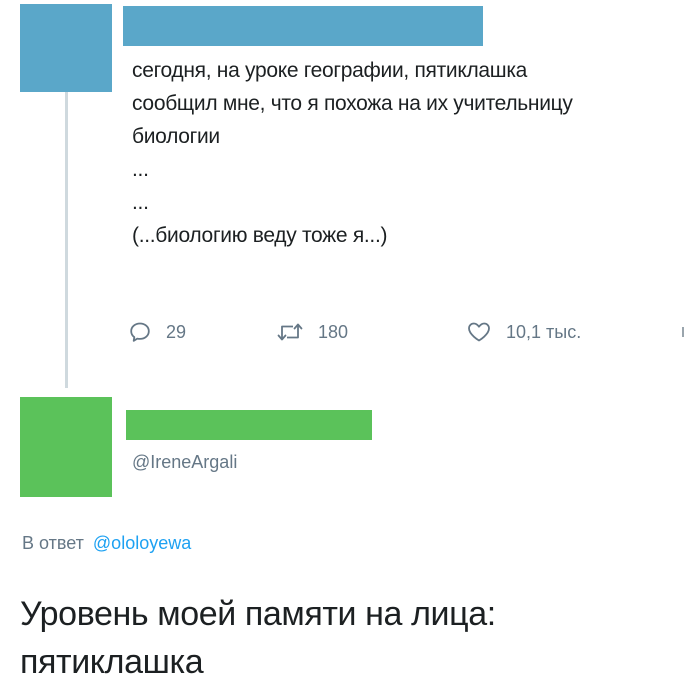 This screenshot has height=700, width=700. What do you see at coordinates (355, 638) in the screenshot?
I see `tweet-text: Уровень моей памяти на лица: пятиклашка` at bounding box center [355, 638].